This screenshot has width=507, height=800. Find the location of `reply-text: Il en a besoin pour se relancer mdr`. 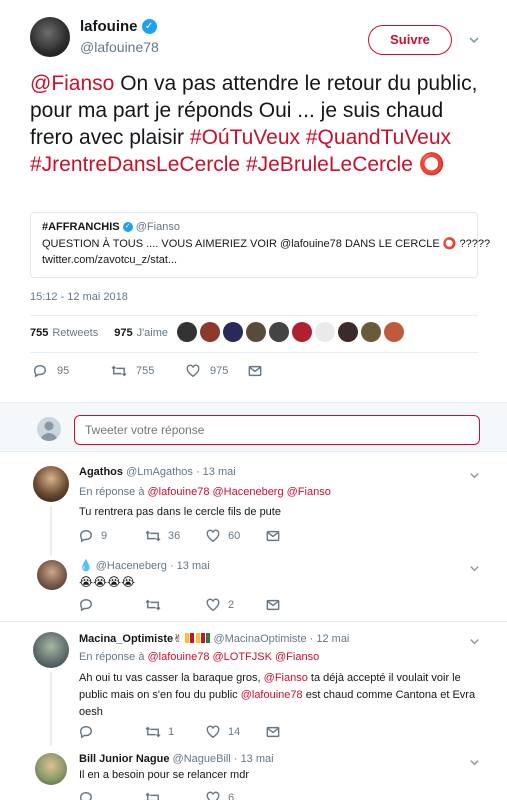

reply-text: Il en a besoin pour se relancer mdr is located at coordinates (164, 775).